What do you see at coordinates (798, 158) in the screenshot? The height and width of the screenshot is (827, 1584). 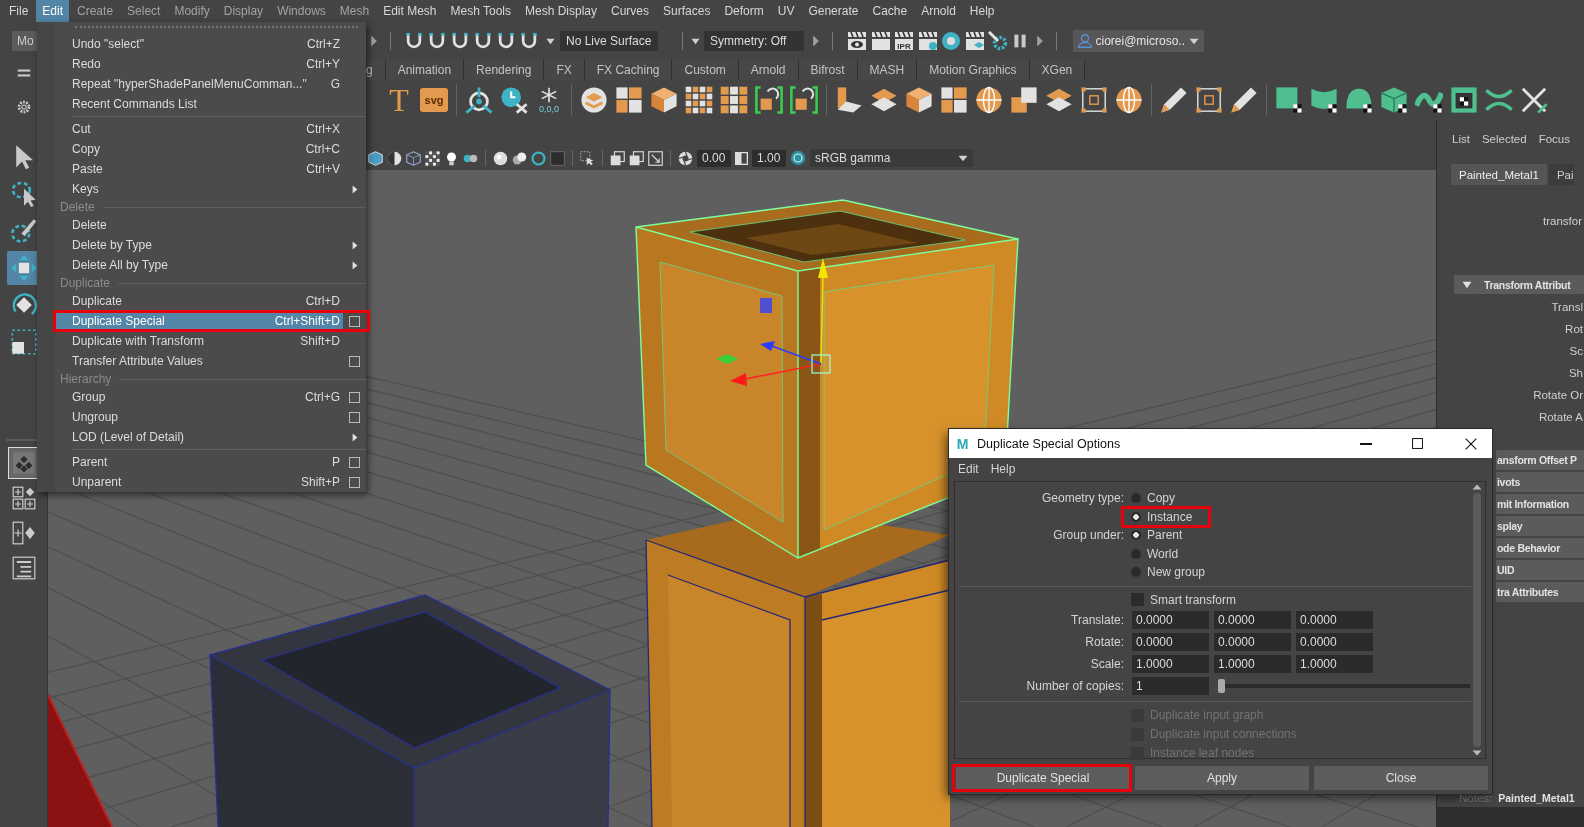 I see `circle-icon` at bounding box center [798, 158].